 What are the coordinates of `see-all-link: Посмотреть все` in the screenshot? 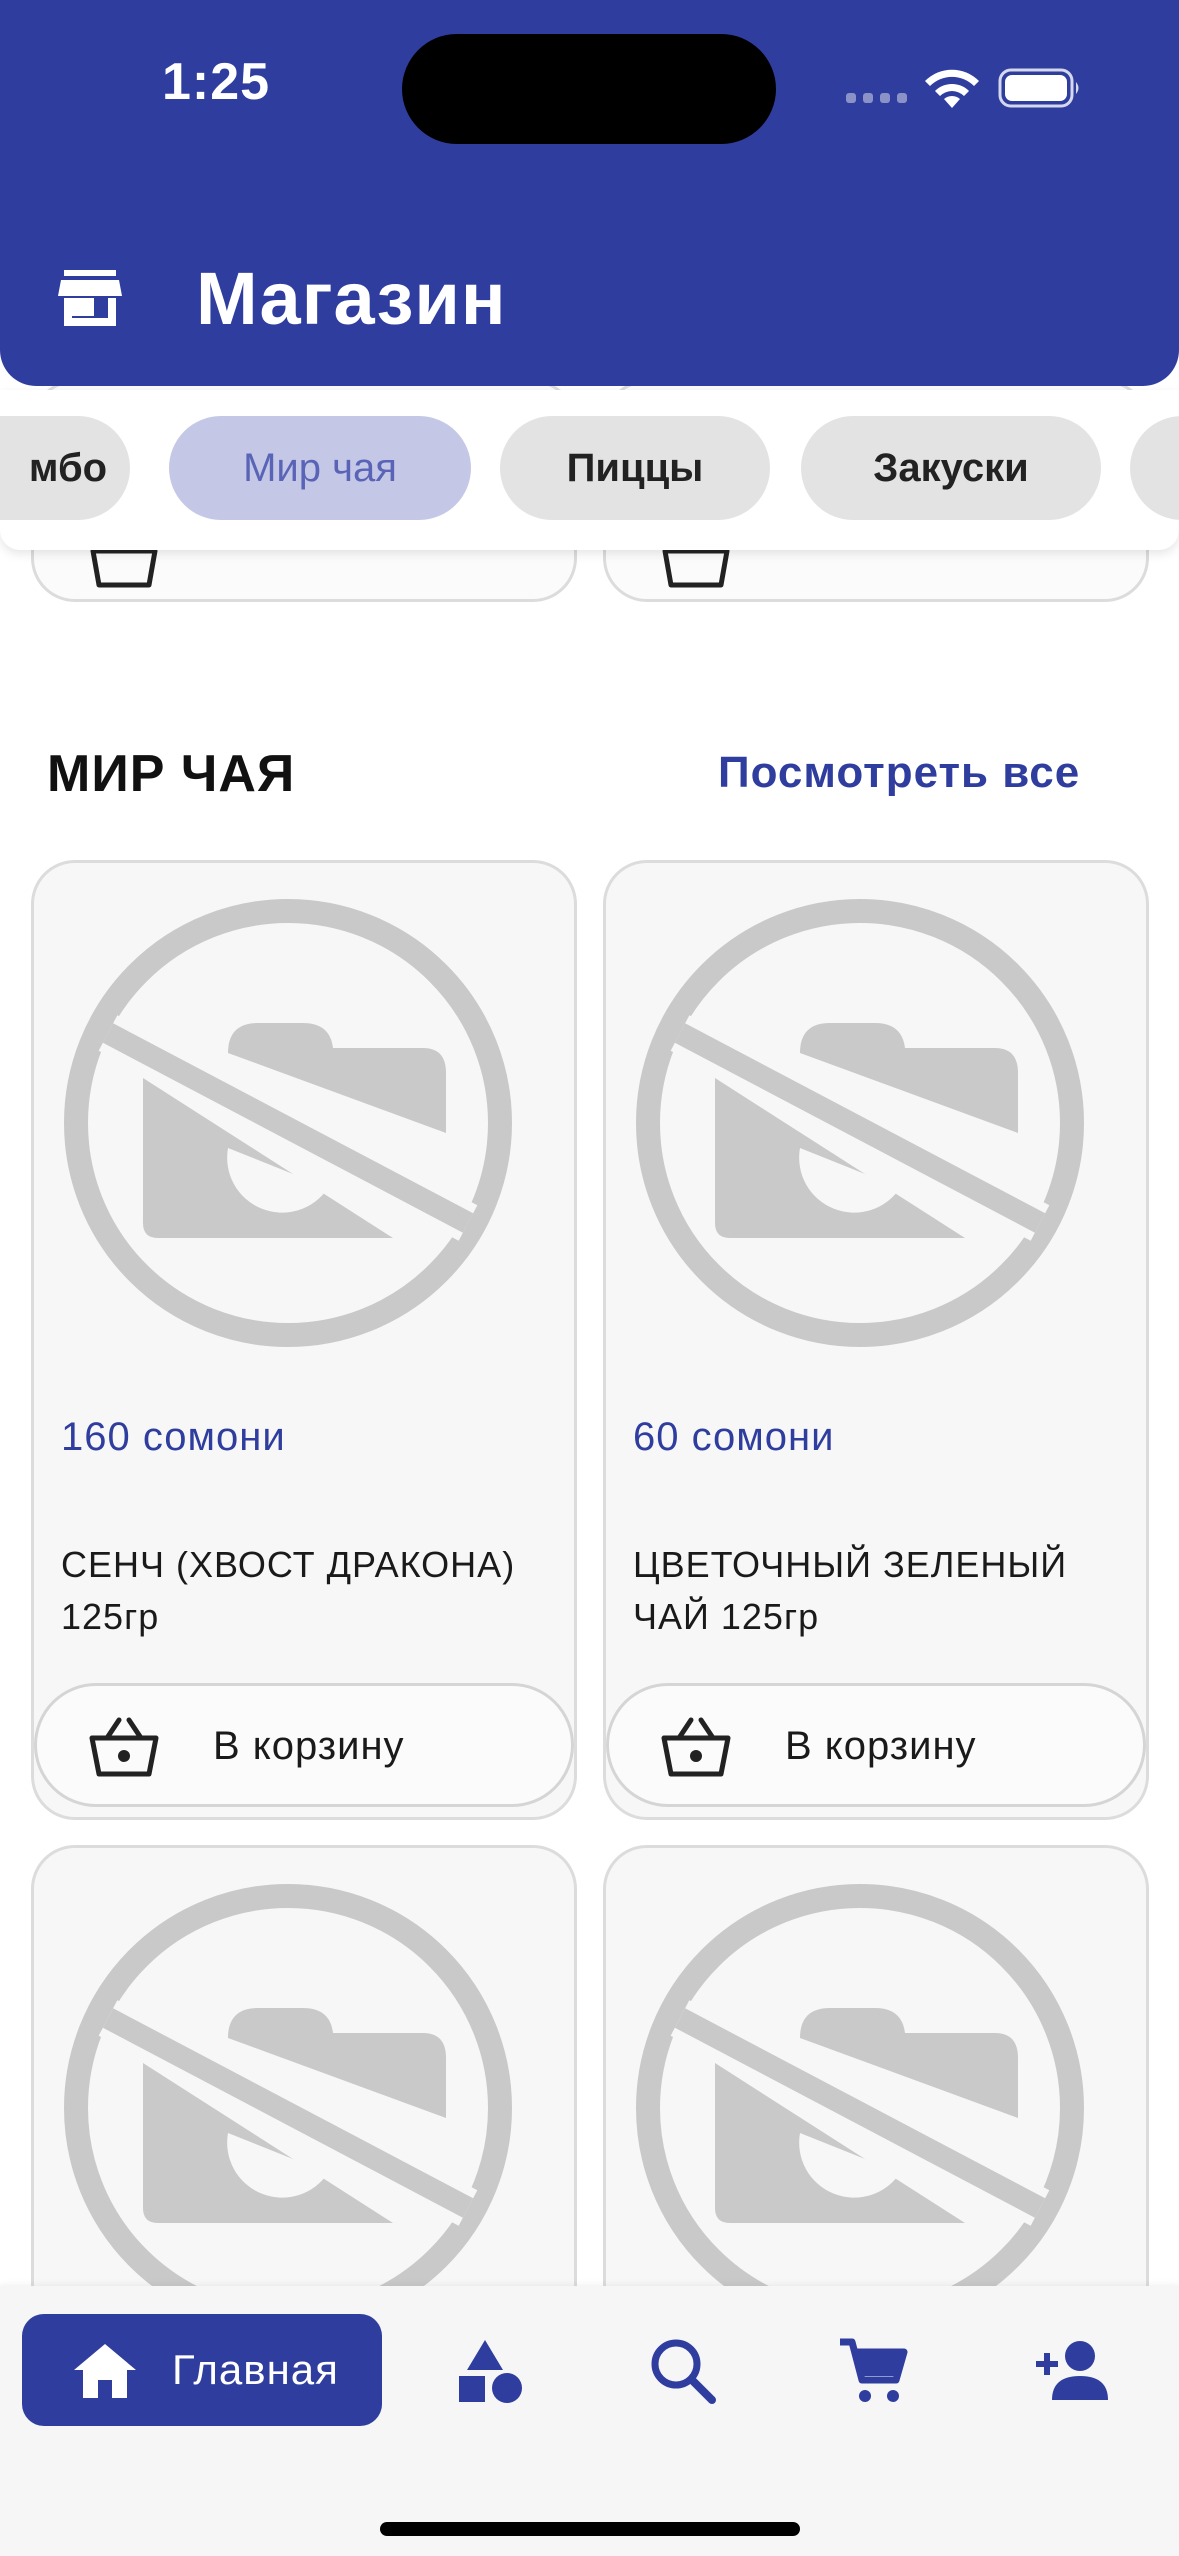 It's located at (899, 773).